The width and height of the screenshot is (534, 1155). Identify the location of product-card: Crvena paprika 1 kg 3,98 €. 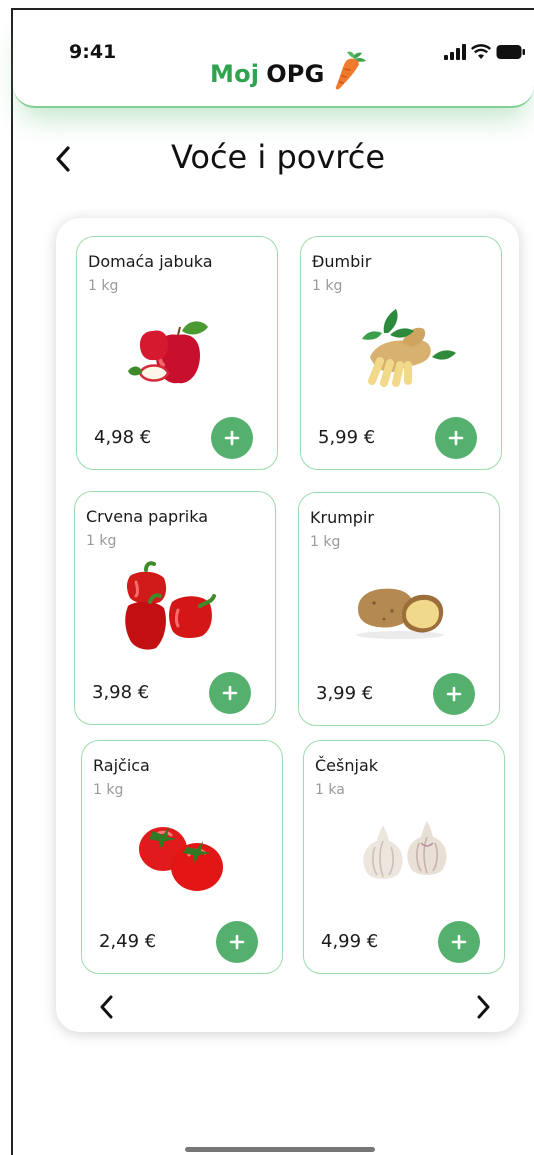
(175, 608).